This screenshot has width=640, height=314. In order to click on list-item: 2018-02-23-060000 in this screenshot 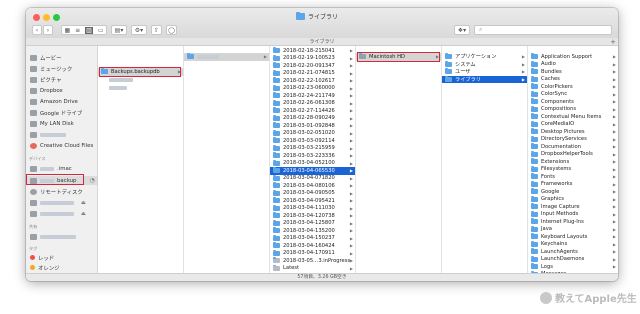, I will do `click(312, 88)`.